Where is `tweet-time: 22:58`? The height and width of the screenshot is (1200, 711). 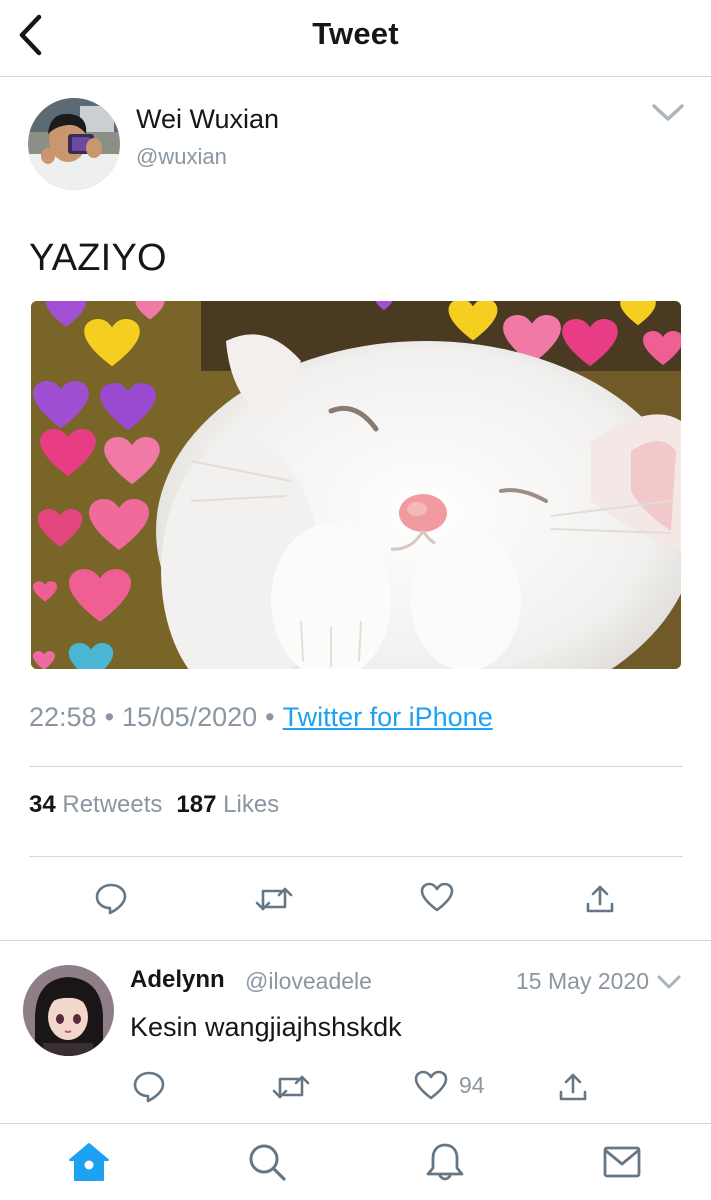
tweet-time: 22:58 is located at coordinates (63, 717).